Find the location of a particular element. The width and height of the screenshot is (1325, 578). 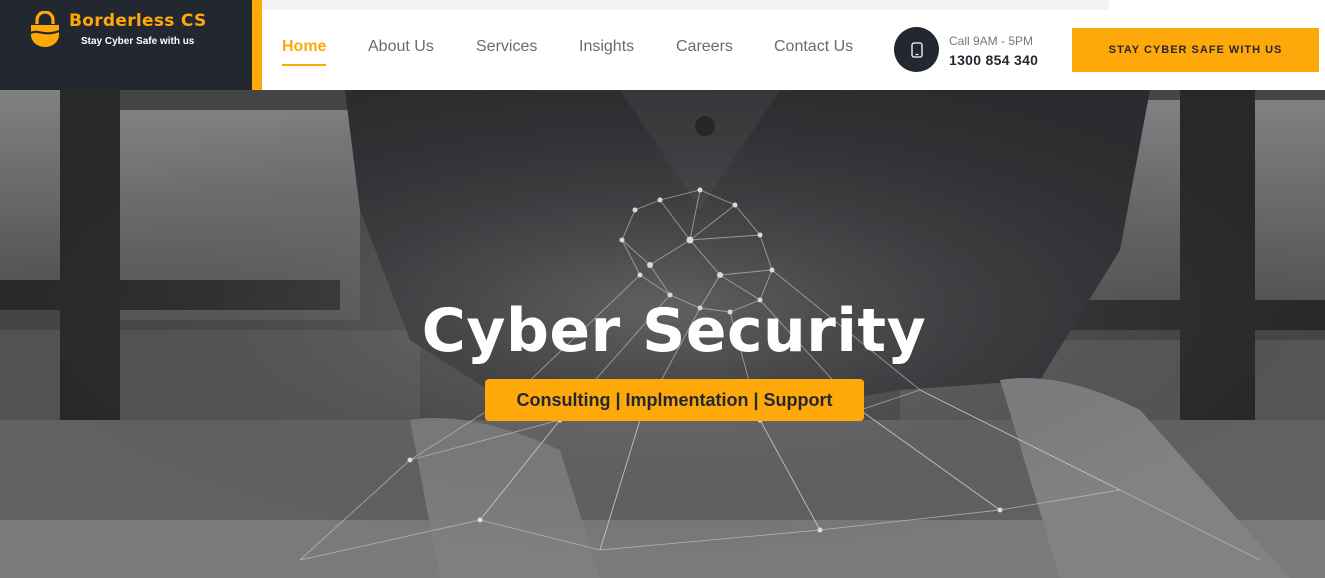

phone-icon is located at coordinates (916, 49).